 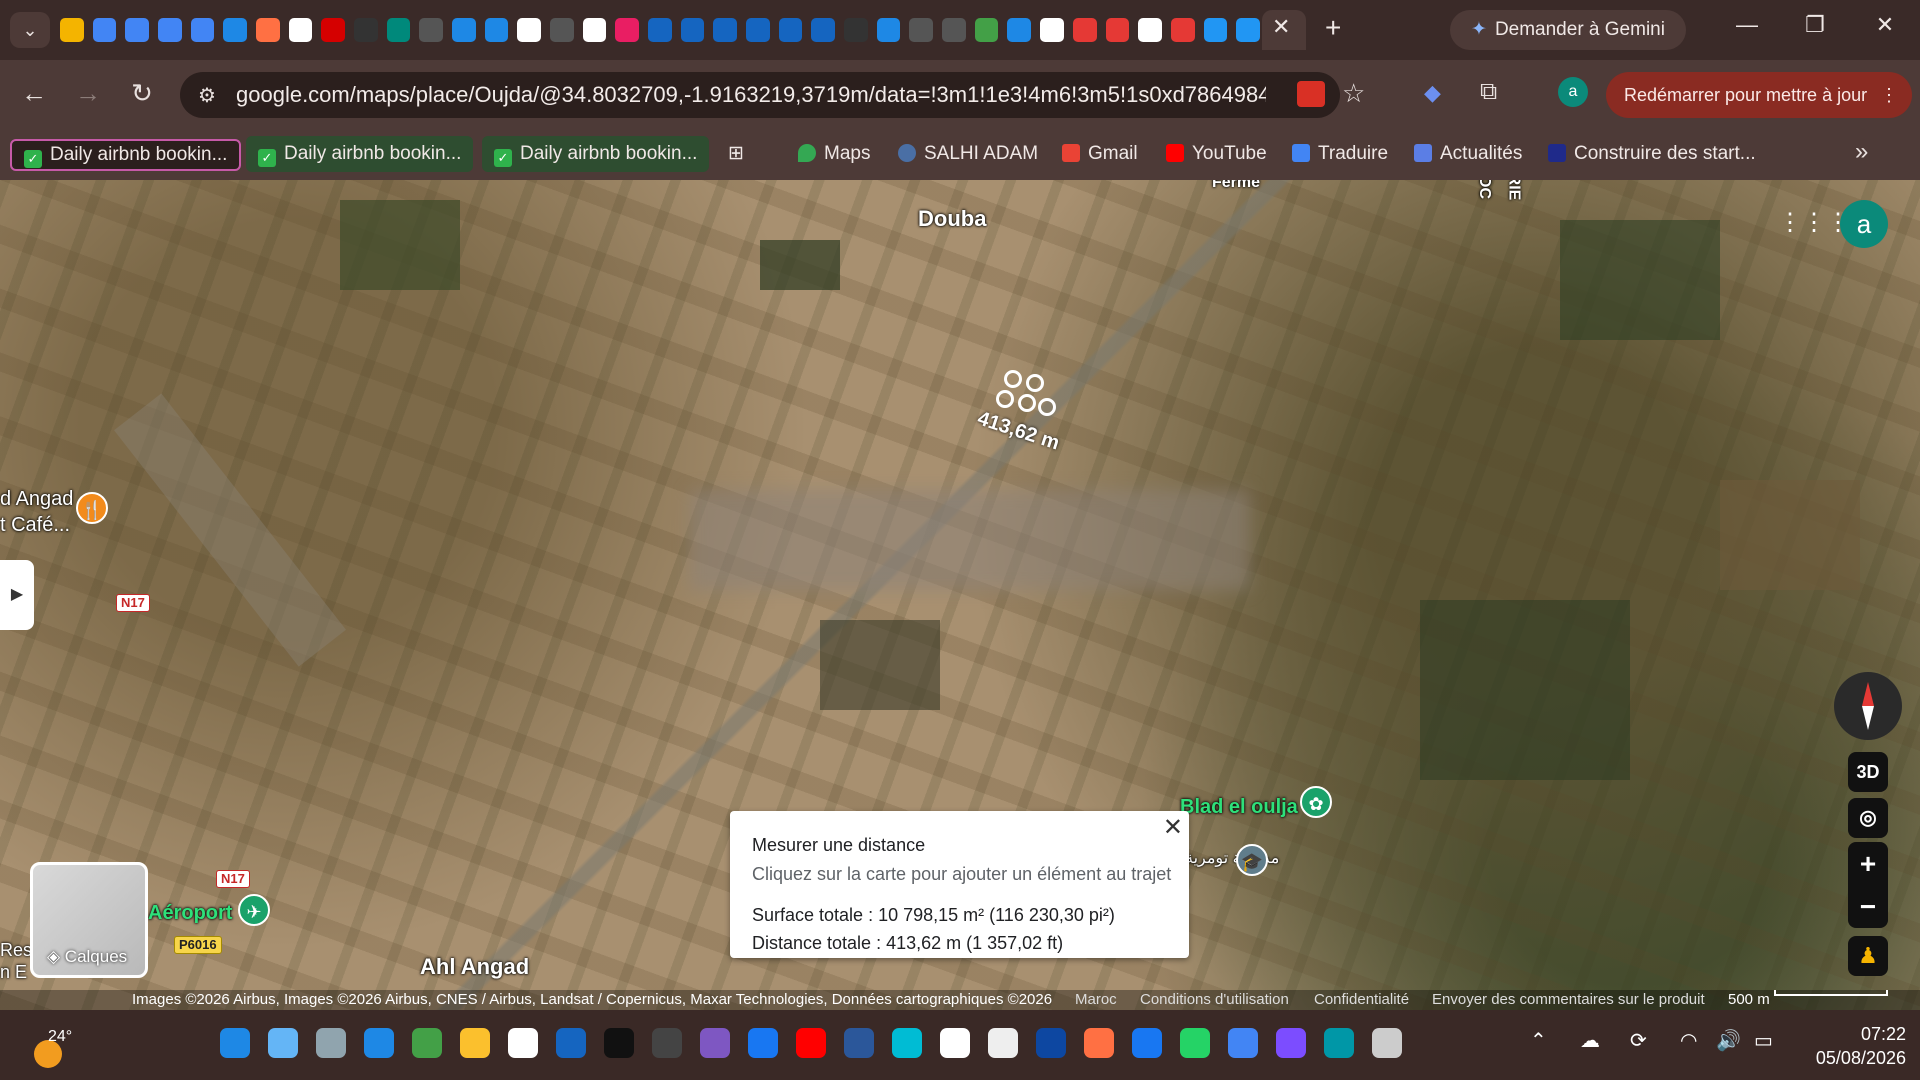 What do you see at coordinates (1568, 1000) in the screenshot?
I see `feedback-link: Envoyer des commentaires sur le produit` at bounding box center [1568, 1000].